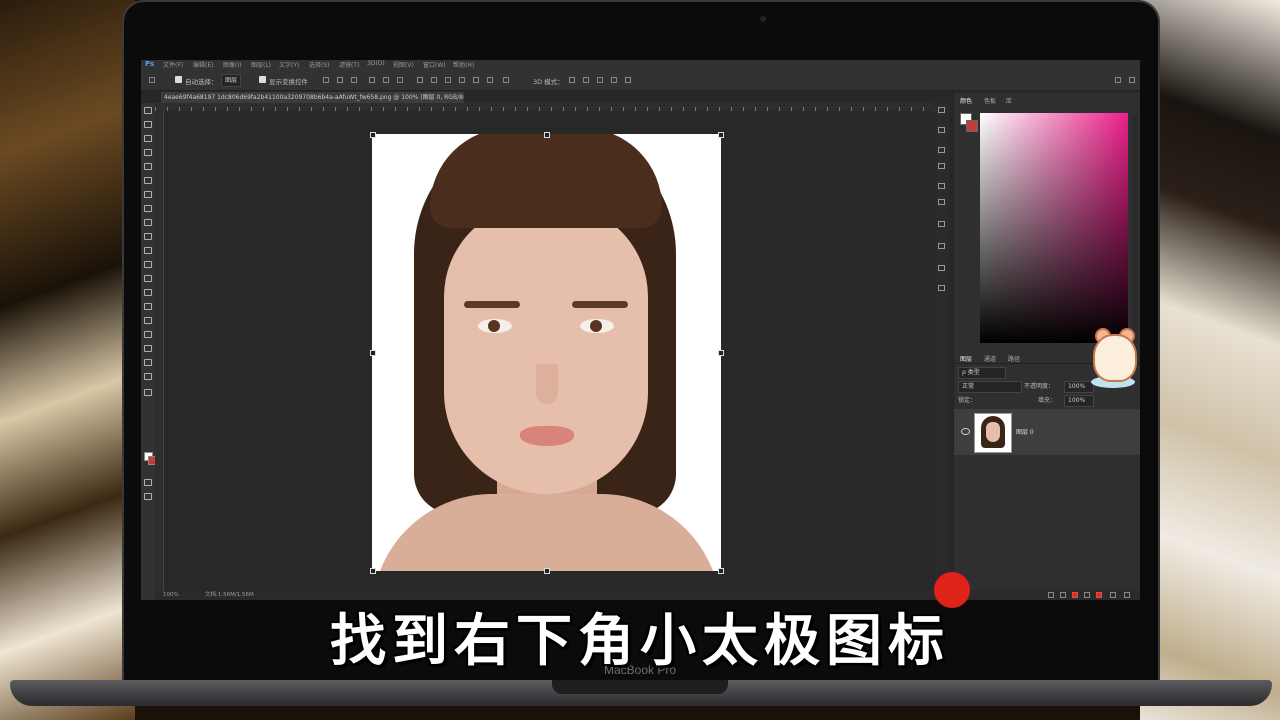  I want to click on paragraph-icon, so click(941, 130).